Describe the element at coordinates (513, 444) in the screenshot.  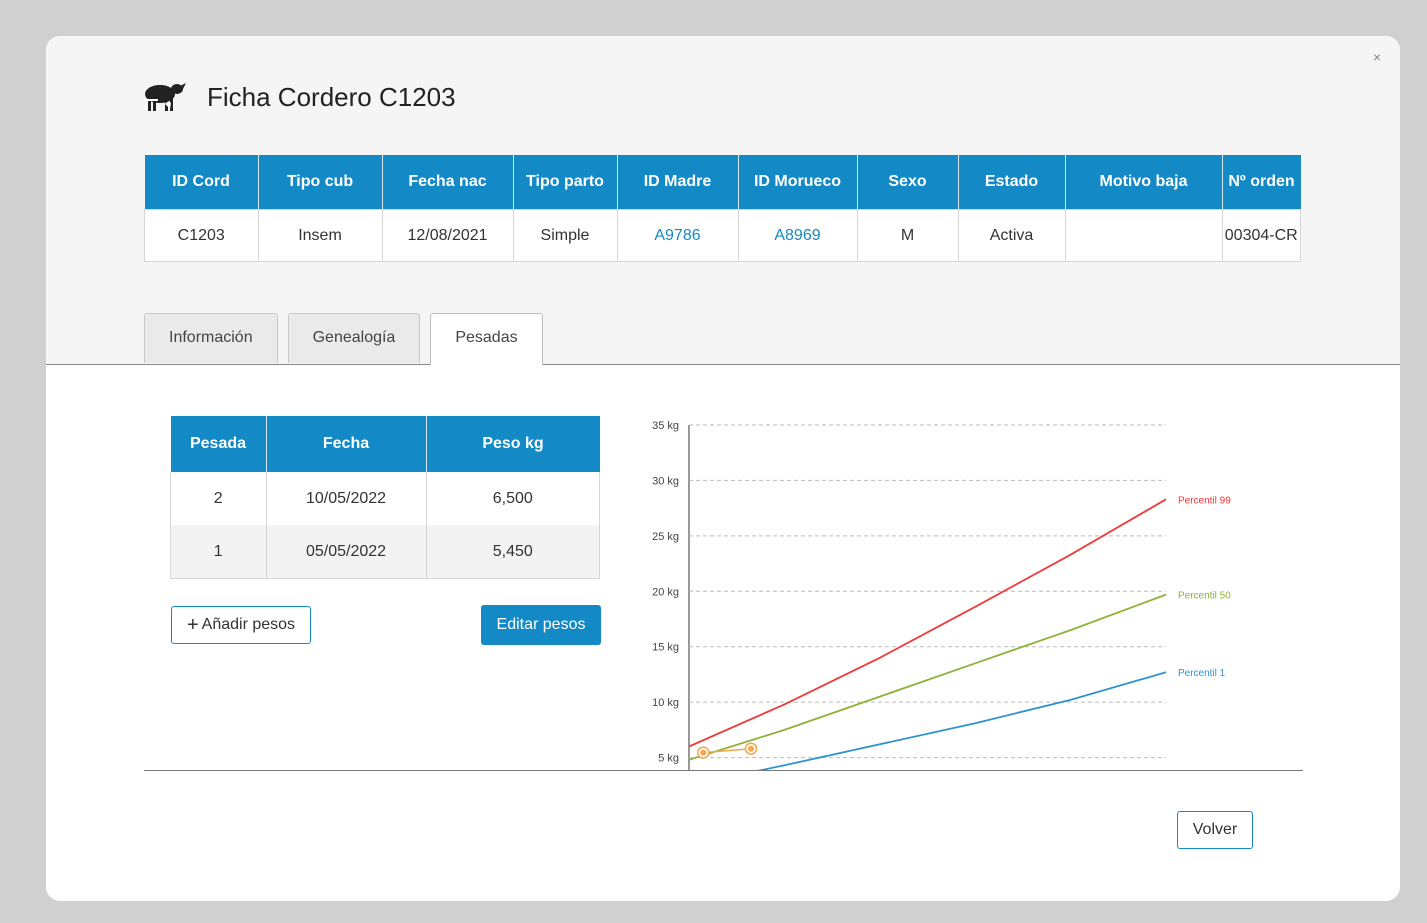
I see `column-header: Peso kg` at that location.